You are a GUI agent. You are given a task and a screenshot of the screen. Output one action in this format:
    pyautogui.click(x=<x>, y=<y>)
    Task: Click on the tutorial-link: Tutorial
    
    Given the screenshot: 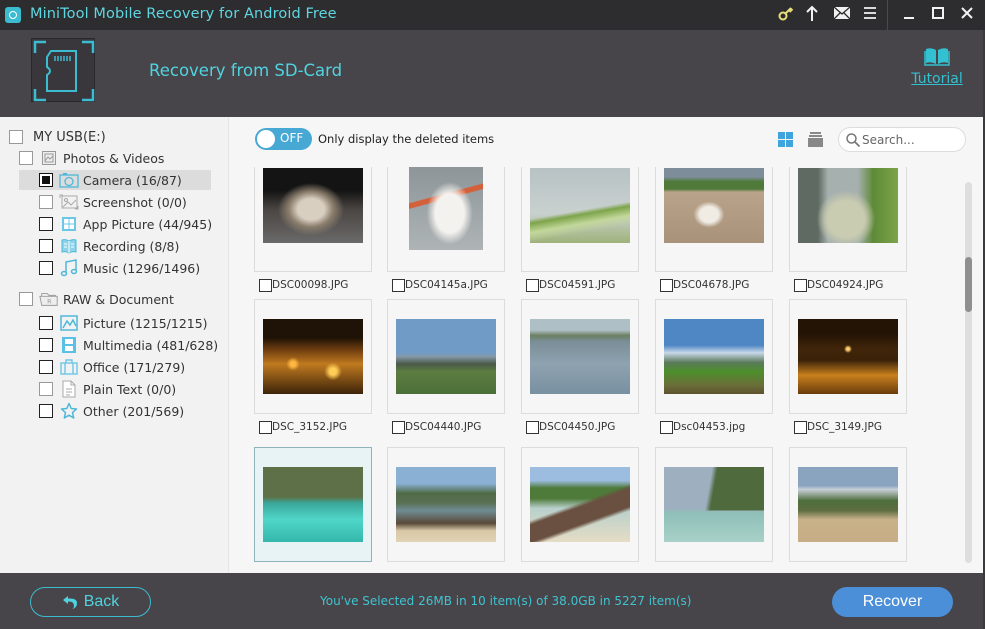 What is the action you would take?
    pyautogui.click(x=937, y=66)
    